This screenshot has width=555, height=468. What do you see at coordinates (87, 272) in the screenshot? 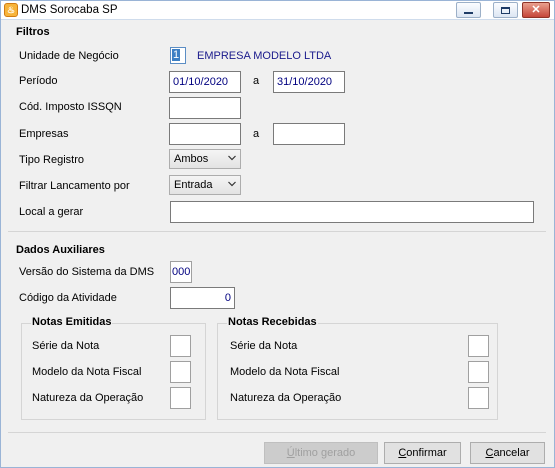
I see `versao-label: Versão do Sistema da DMS` at bounding box center [87, 272].